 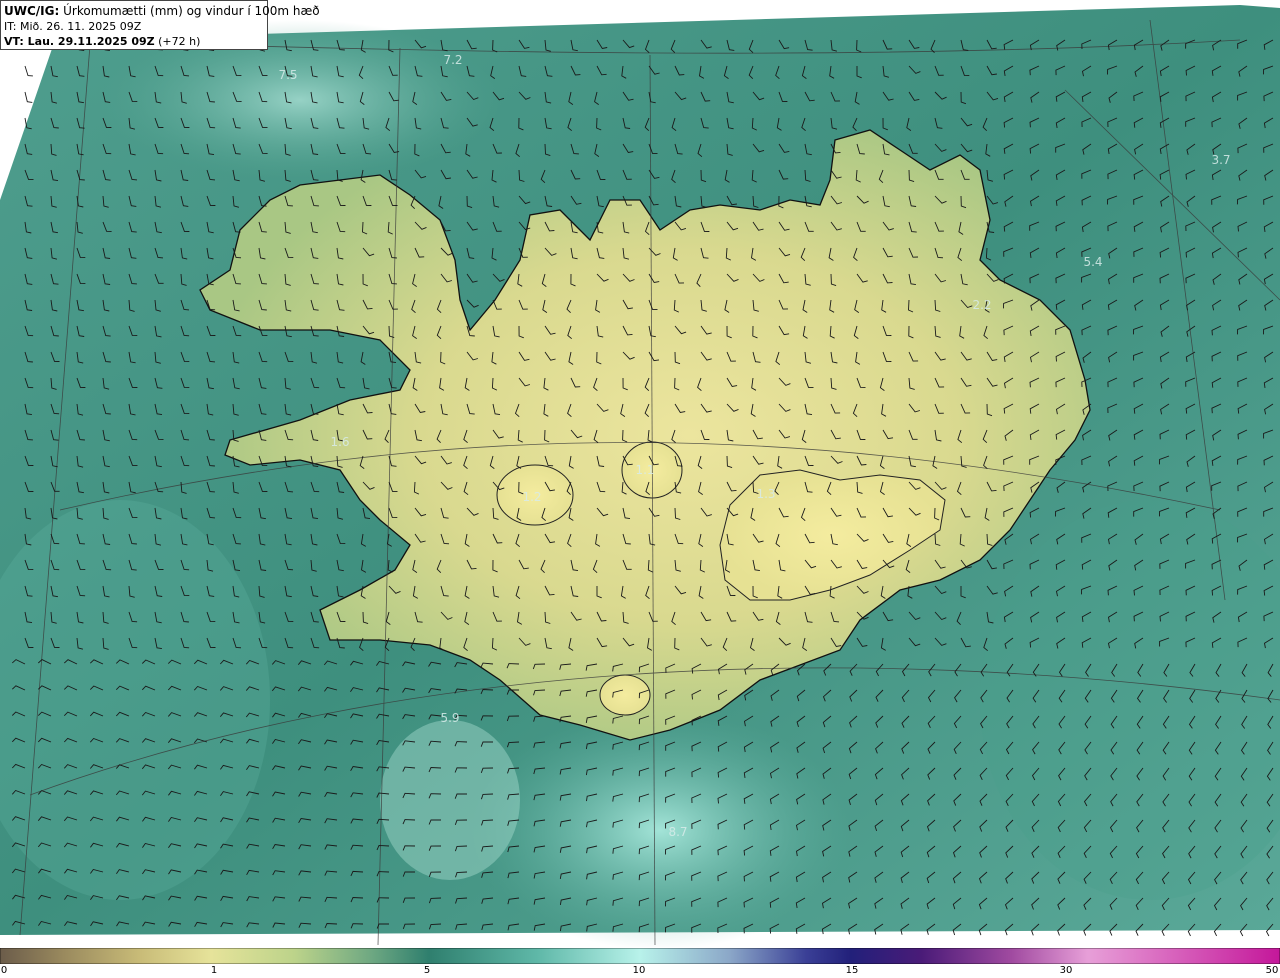 I want to click on field-description: Úrkomumætti (mm) og vindur í 100m hæð, so click(x=189, y=11).